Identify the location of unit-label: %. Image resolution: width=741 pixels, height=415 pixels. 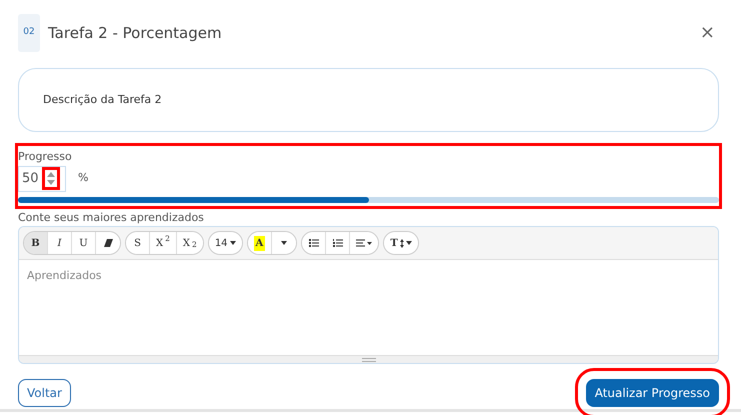
(83, 178).